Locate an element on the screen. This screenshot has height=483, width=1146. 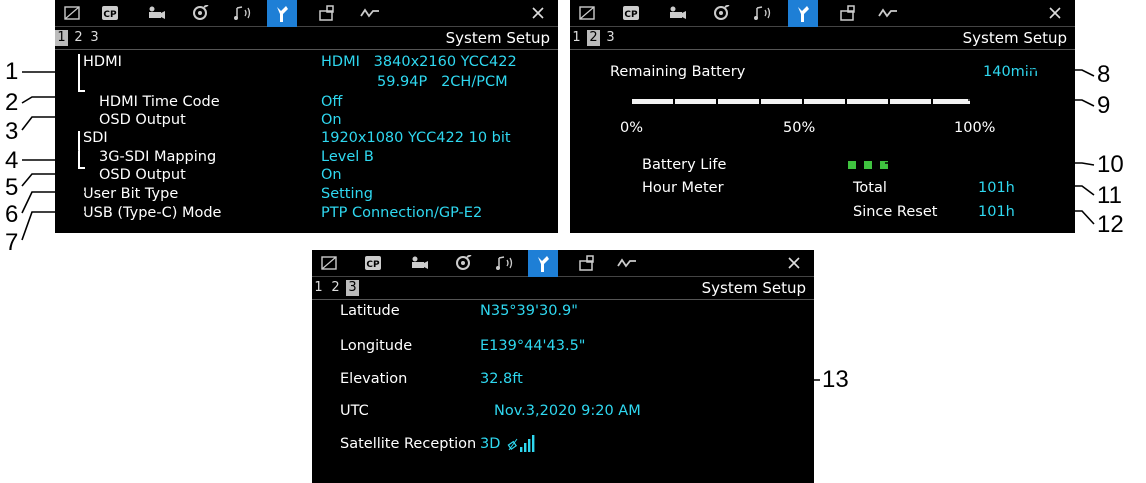
battery-bar-track is located at coordinates (801, 101).